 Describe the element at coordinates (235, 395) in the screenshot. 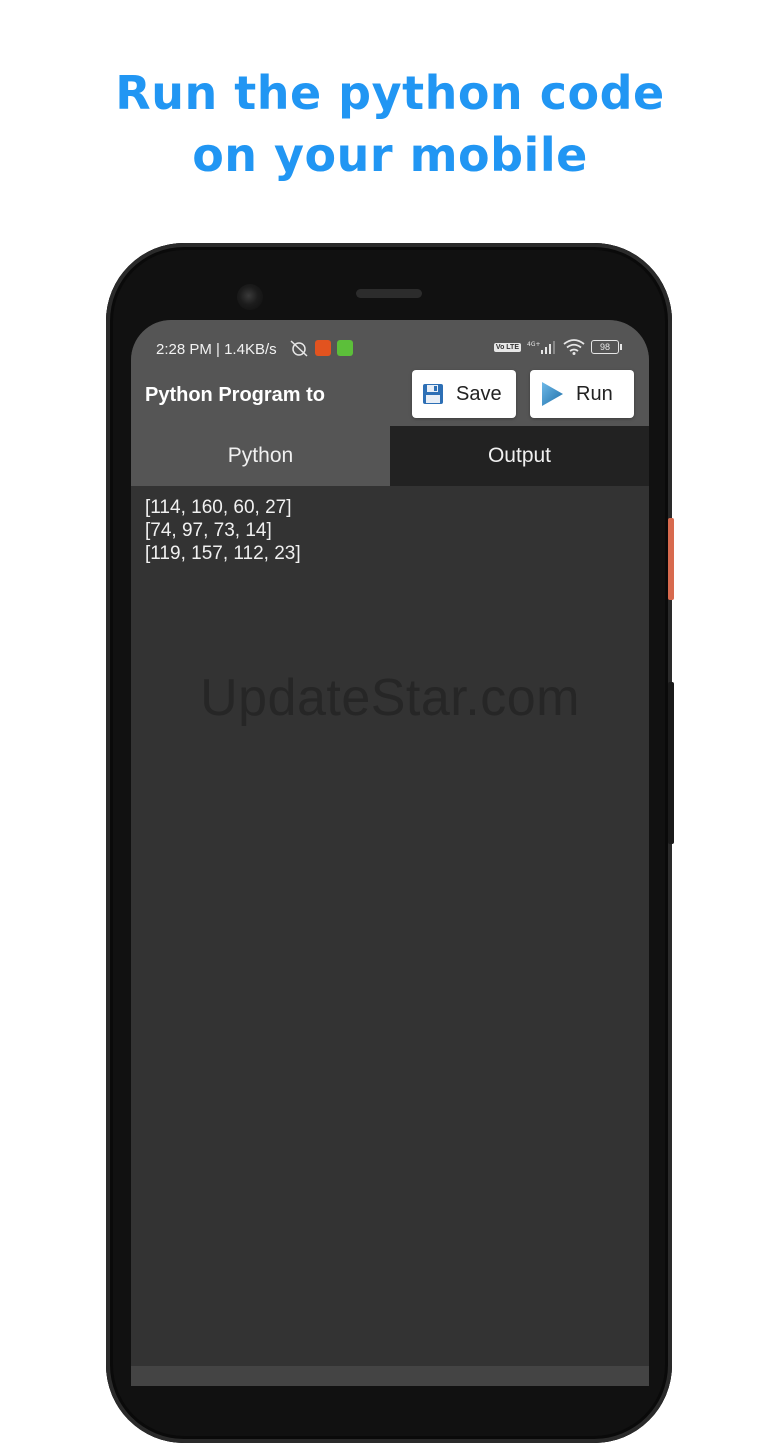

I see `app-title: Python Program to` at that location.